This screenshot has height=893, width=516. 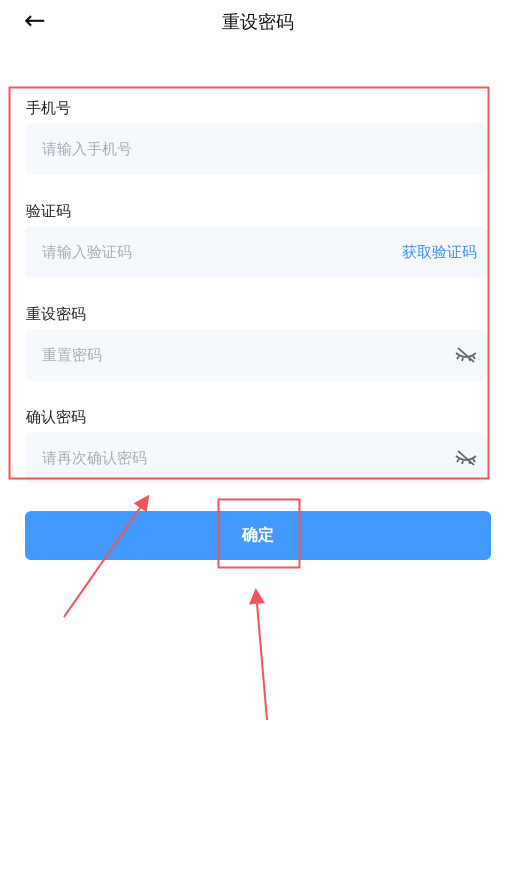 What do you see at coordinates (256, 458) in the screenshot?
I see `input-field: 请再次确认密码` at bounding box center [256, 458].